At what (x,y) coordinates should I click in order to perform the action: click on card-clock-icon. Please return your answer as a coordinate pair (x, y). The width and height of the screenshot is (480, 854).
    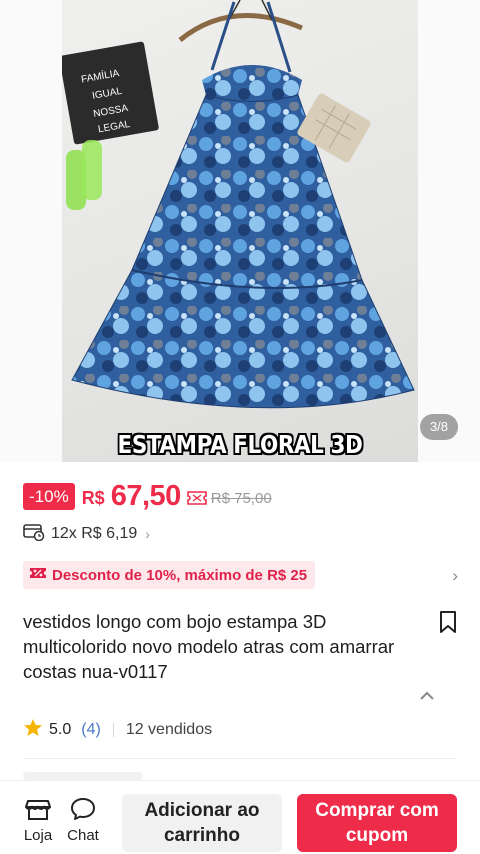
    Looking at the image, I should click on (34, 534).